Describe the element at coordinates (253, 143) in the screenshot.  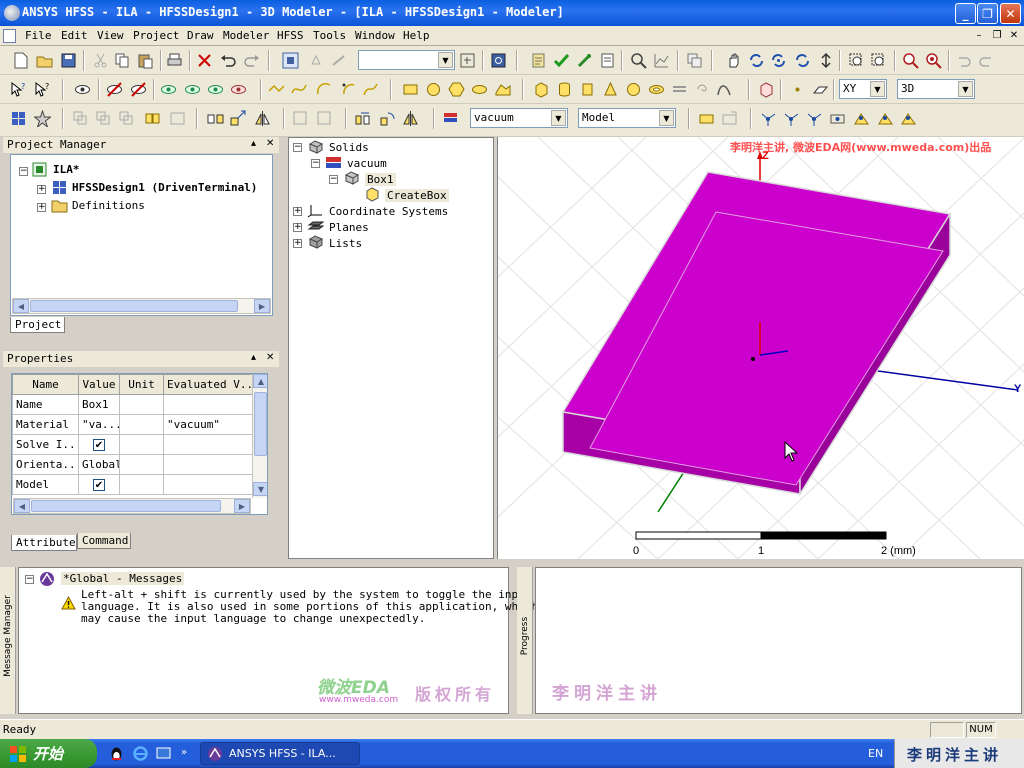
I see `pin-icon: ▴` at that location.